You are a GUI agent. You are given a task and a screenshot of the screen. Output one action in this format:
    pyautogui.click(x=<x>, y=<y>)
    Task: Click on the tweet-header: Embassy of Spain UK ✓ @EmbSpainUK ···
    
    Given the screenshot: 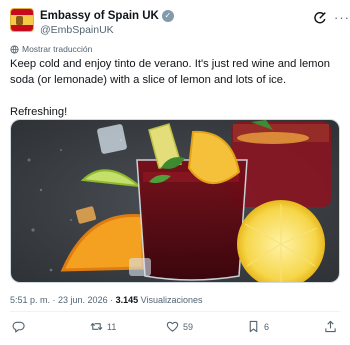 What is the action you would take?
    pyautogui.click(x=179, y=22)
    